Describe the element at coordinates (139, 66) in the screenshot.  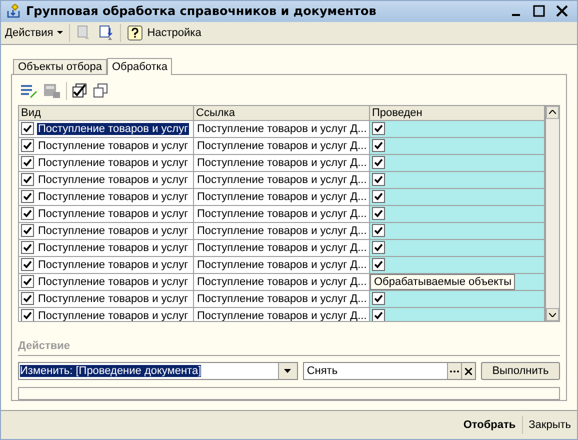
I see `tab: Обработка` at that location.